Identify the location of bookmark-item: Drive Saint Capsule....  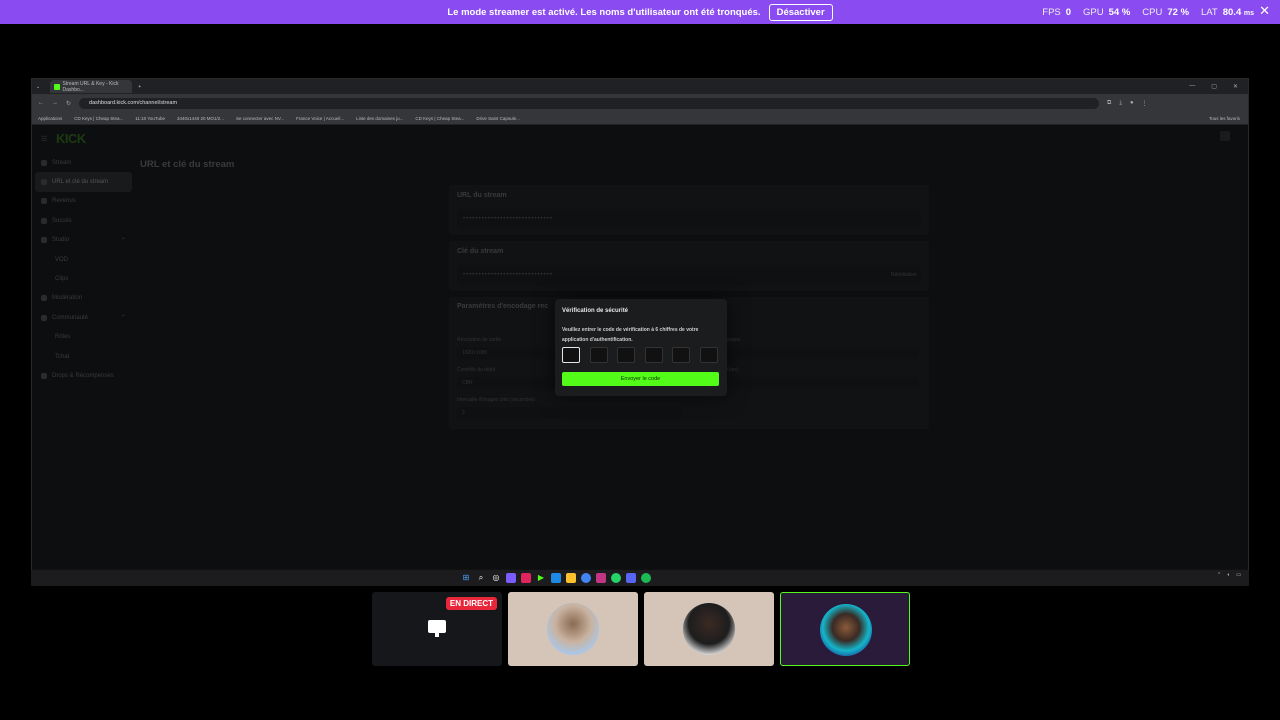
(498, 118).